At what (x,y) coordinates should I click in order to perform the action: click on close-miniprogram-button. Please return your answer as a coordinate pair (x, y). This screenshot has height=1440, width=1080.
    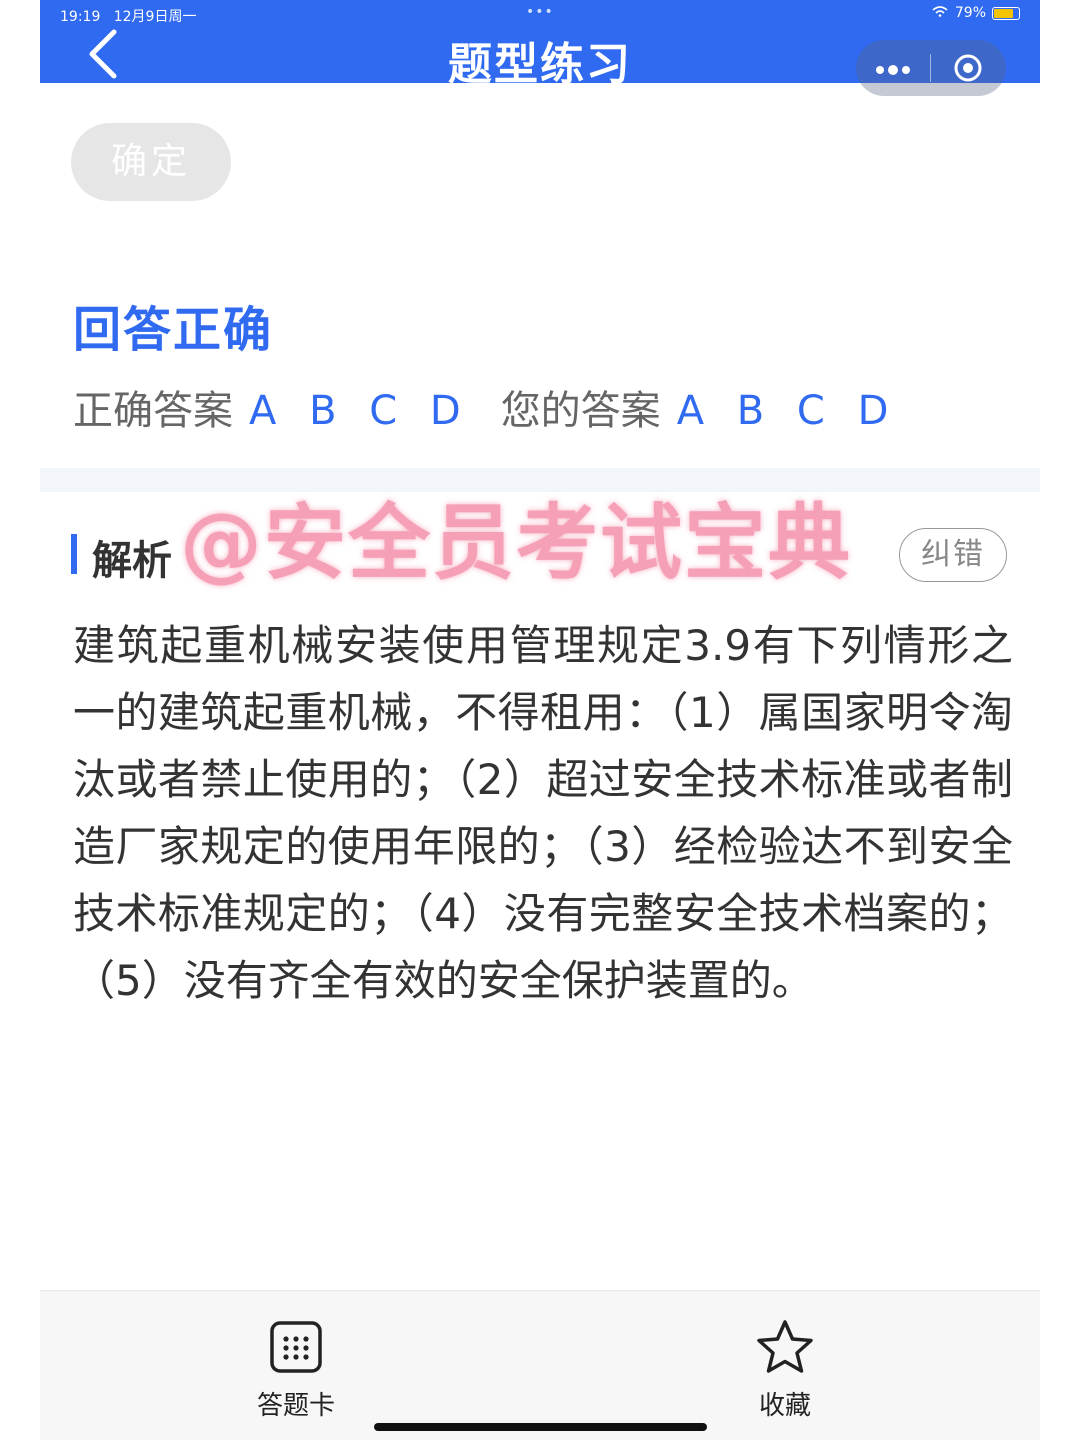
    Looking at the image, I should click on (968, 68).